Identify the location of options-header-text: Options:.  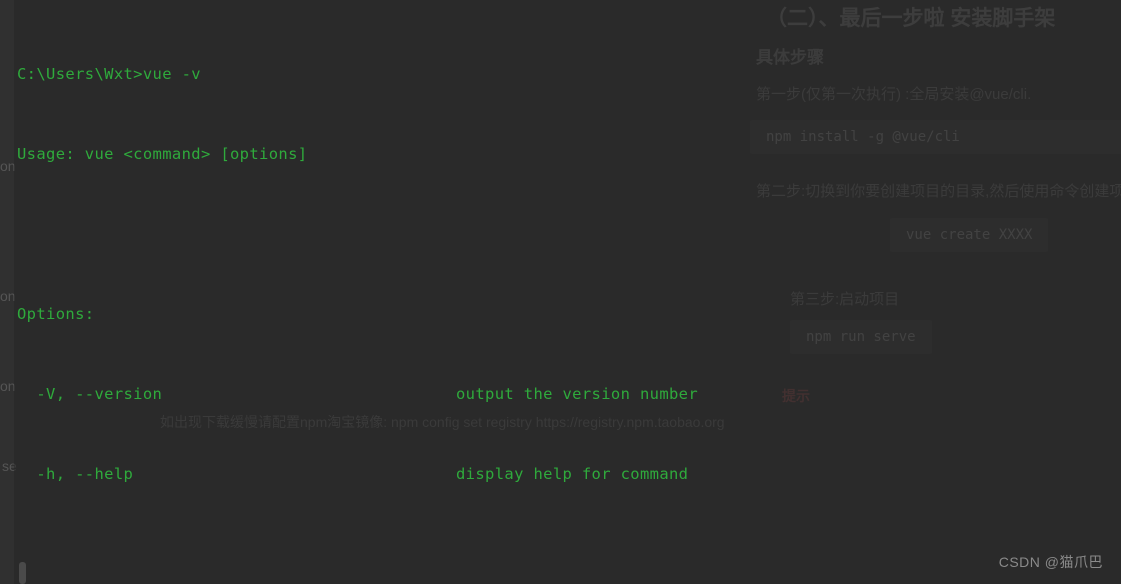
(56, 314).